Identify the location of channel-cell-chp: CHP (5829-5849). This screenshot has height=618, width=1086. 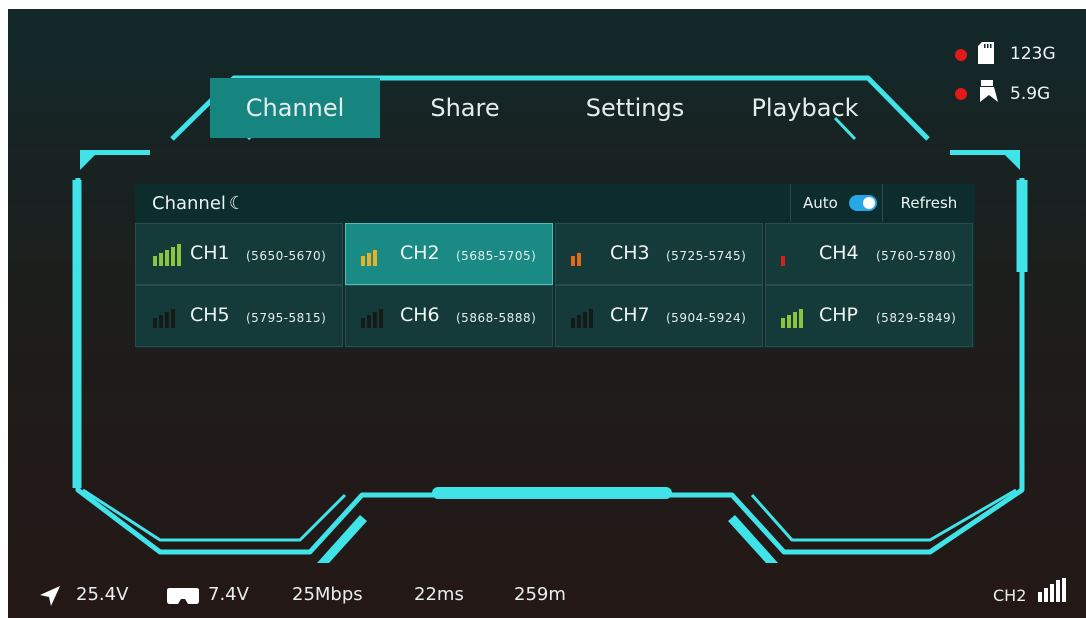
(869, 316).